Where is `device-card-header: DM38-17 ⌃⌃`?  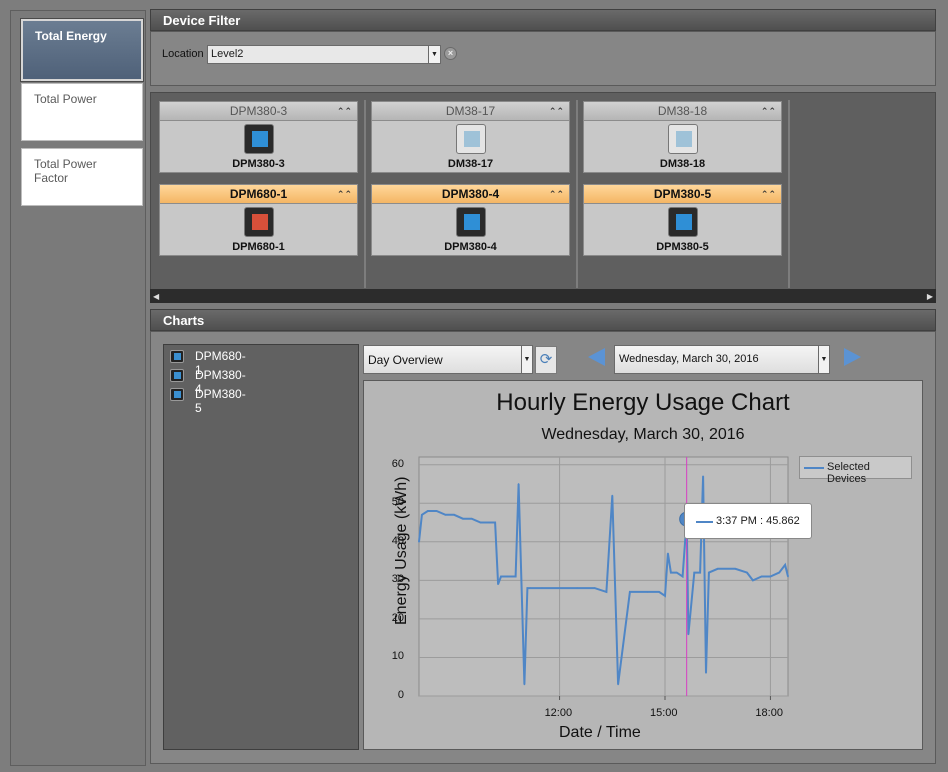 device-card-header: DM38-17 ⌃⌃ is located at coordinates (470, 111).